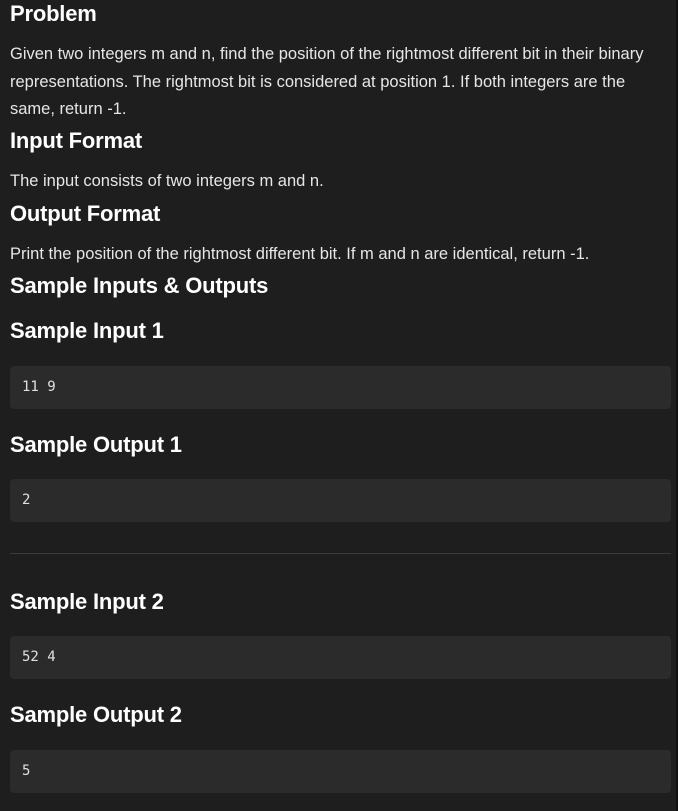 This screenshot has width=678, height=811. What do you see at coordinates (96, 714) in the screenshot?
I see `sample-output-2-label: Sample Output 2` at bounding box center [96, 714].